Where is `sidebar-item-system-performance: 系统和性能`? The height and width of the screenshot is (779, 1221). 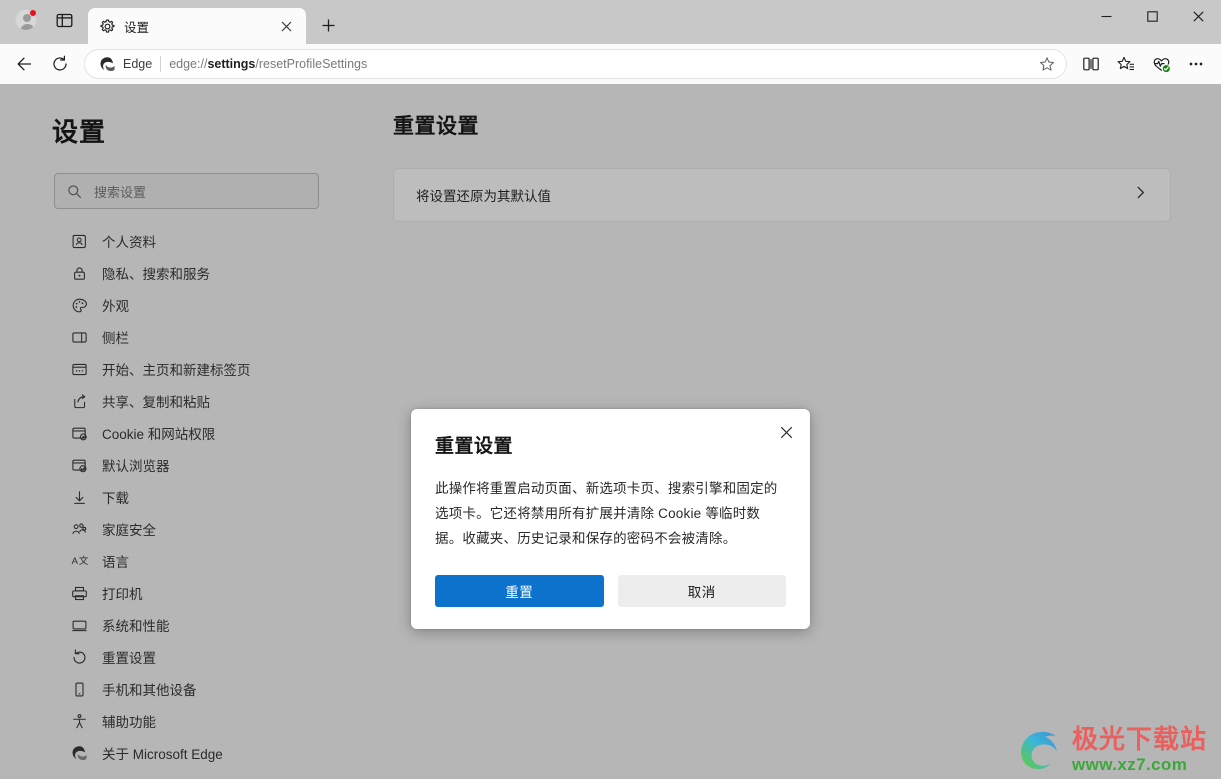
sidebar-item-system-performance: 系统和性能 is located at coordinates (172, 625).